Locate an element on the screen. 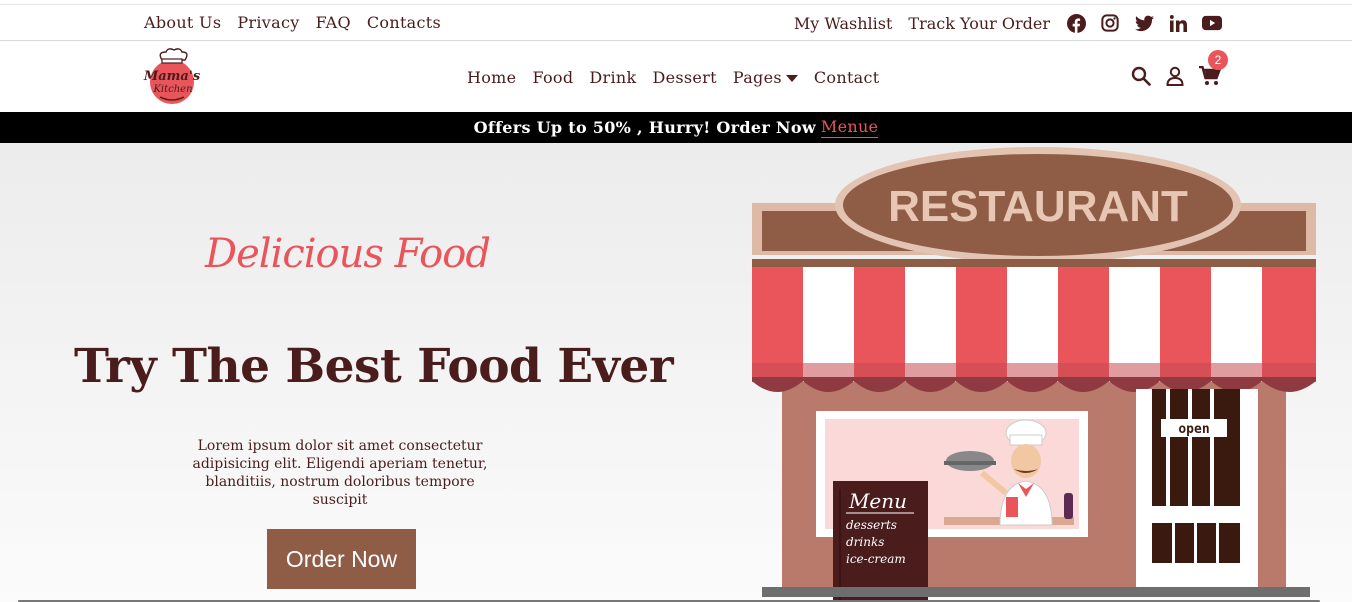 Image resolution: width=1352 pixels, height=602 pixels. hero-headline: Try The Best Food Ever is located at coordinates (374, 366).